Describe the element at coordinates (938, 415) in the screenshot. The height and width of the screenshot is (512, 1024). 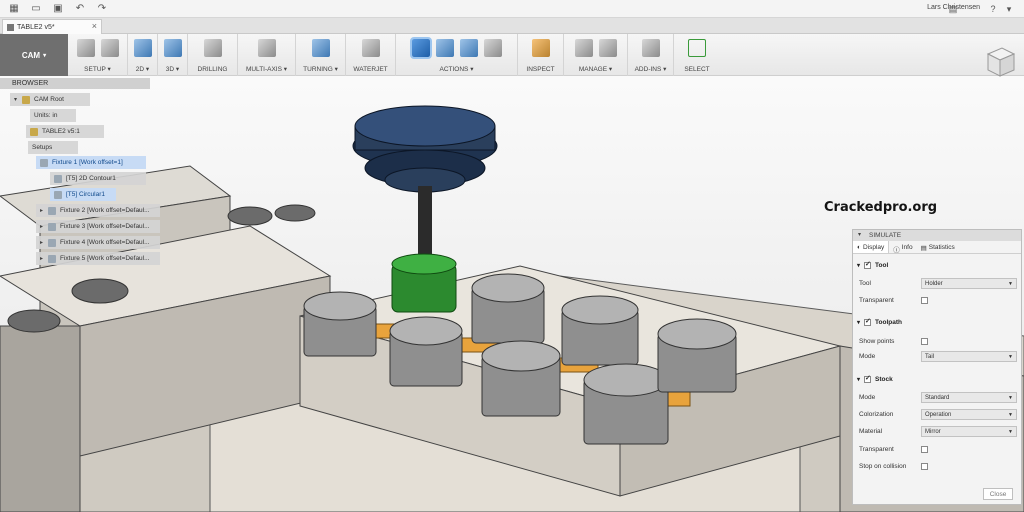
I see `dropdown-value: Operation` at that location.